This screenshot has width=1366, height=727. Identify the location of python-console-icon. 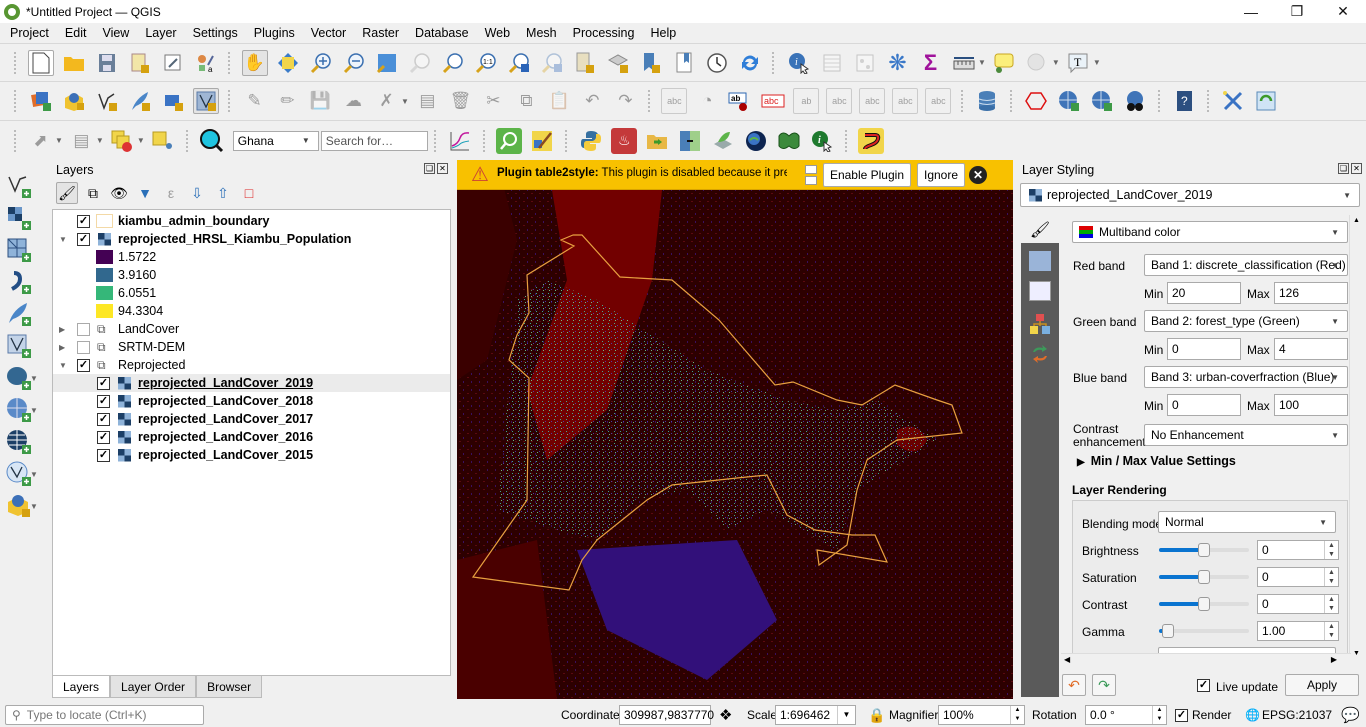
(591, 141).